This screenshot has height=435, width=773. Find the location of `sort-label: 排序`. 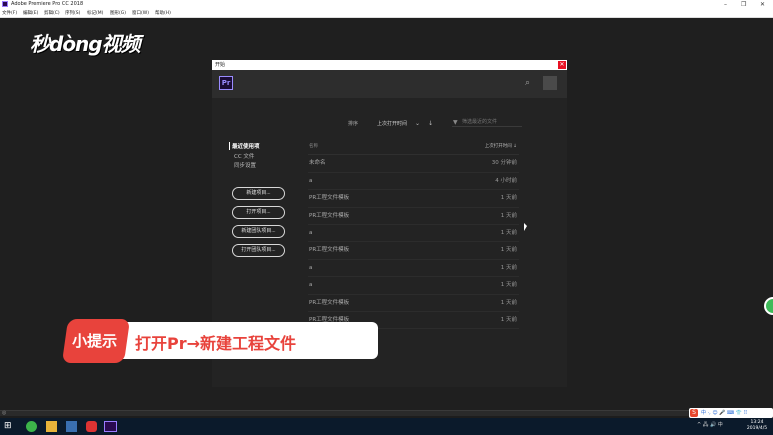

sort-label: 排序 is located at coordinates (353, 124).